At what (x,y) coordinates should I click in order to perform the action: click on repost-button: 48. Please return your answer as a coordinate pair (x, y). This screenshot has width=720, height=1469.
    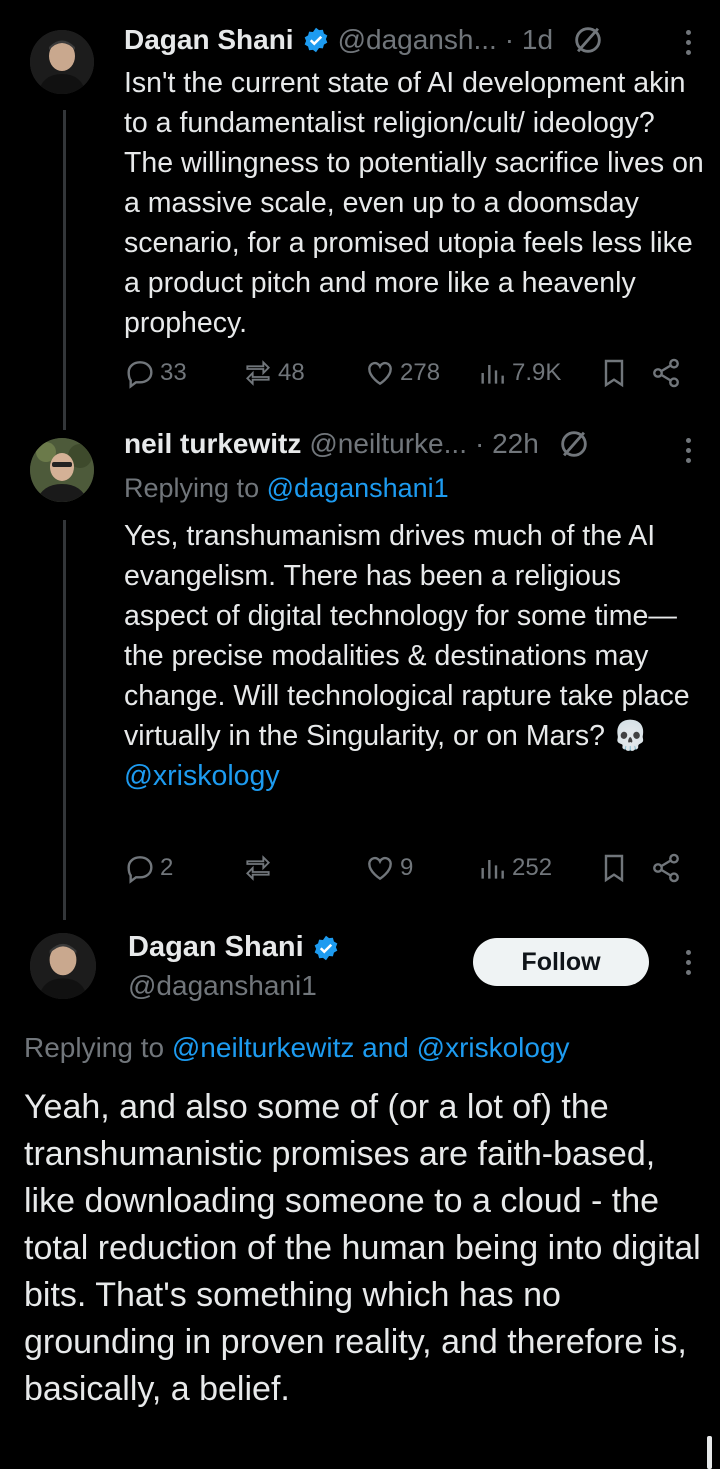
    Looking at the image, I should click on (273, 373).